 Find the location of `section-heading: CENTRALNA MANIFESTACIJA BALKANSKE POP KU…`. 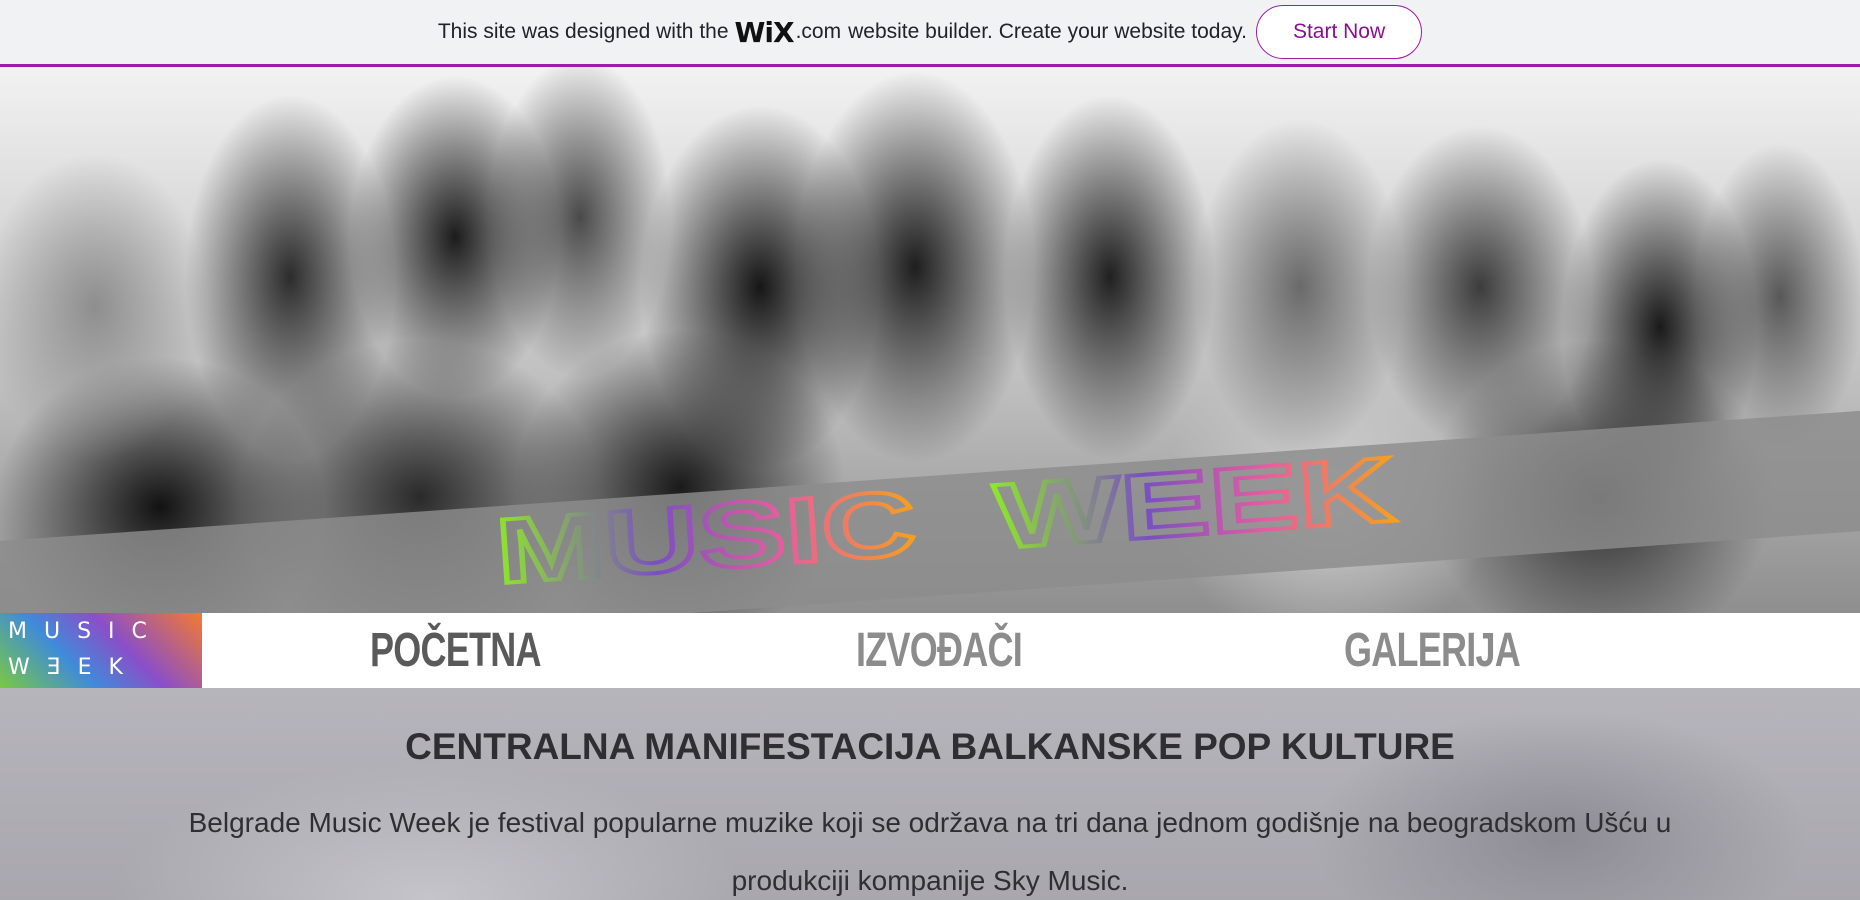

section-heading: CENTRALNA MANIFESTACIJA BALKANSKE POP KU… is located at coordinates (930, 746).